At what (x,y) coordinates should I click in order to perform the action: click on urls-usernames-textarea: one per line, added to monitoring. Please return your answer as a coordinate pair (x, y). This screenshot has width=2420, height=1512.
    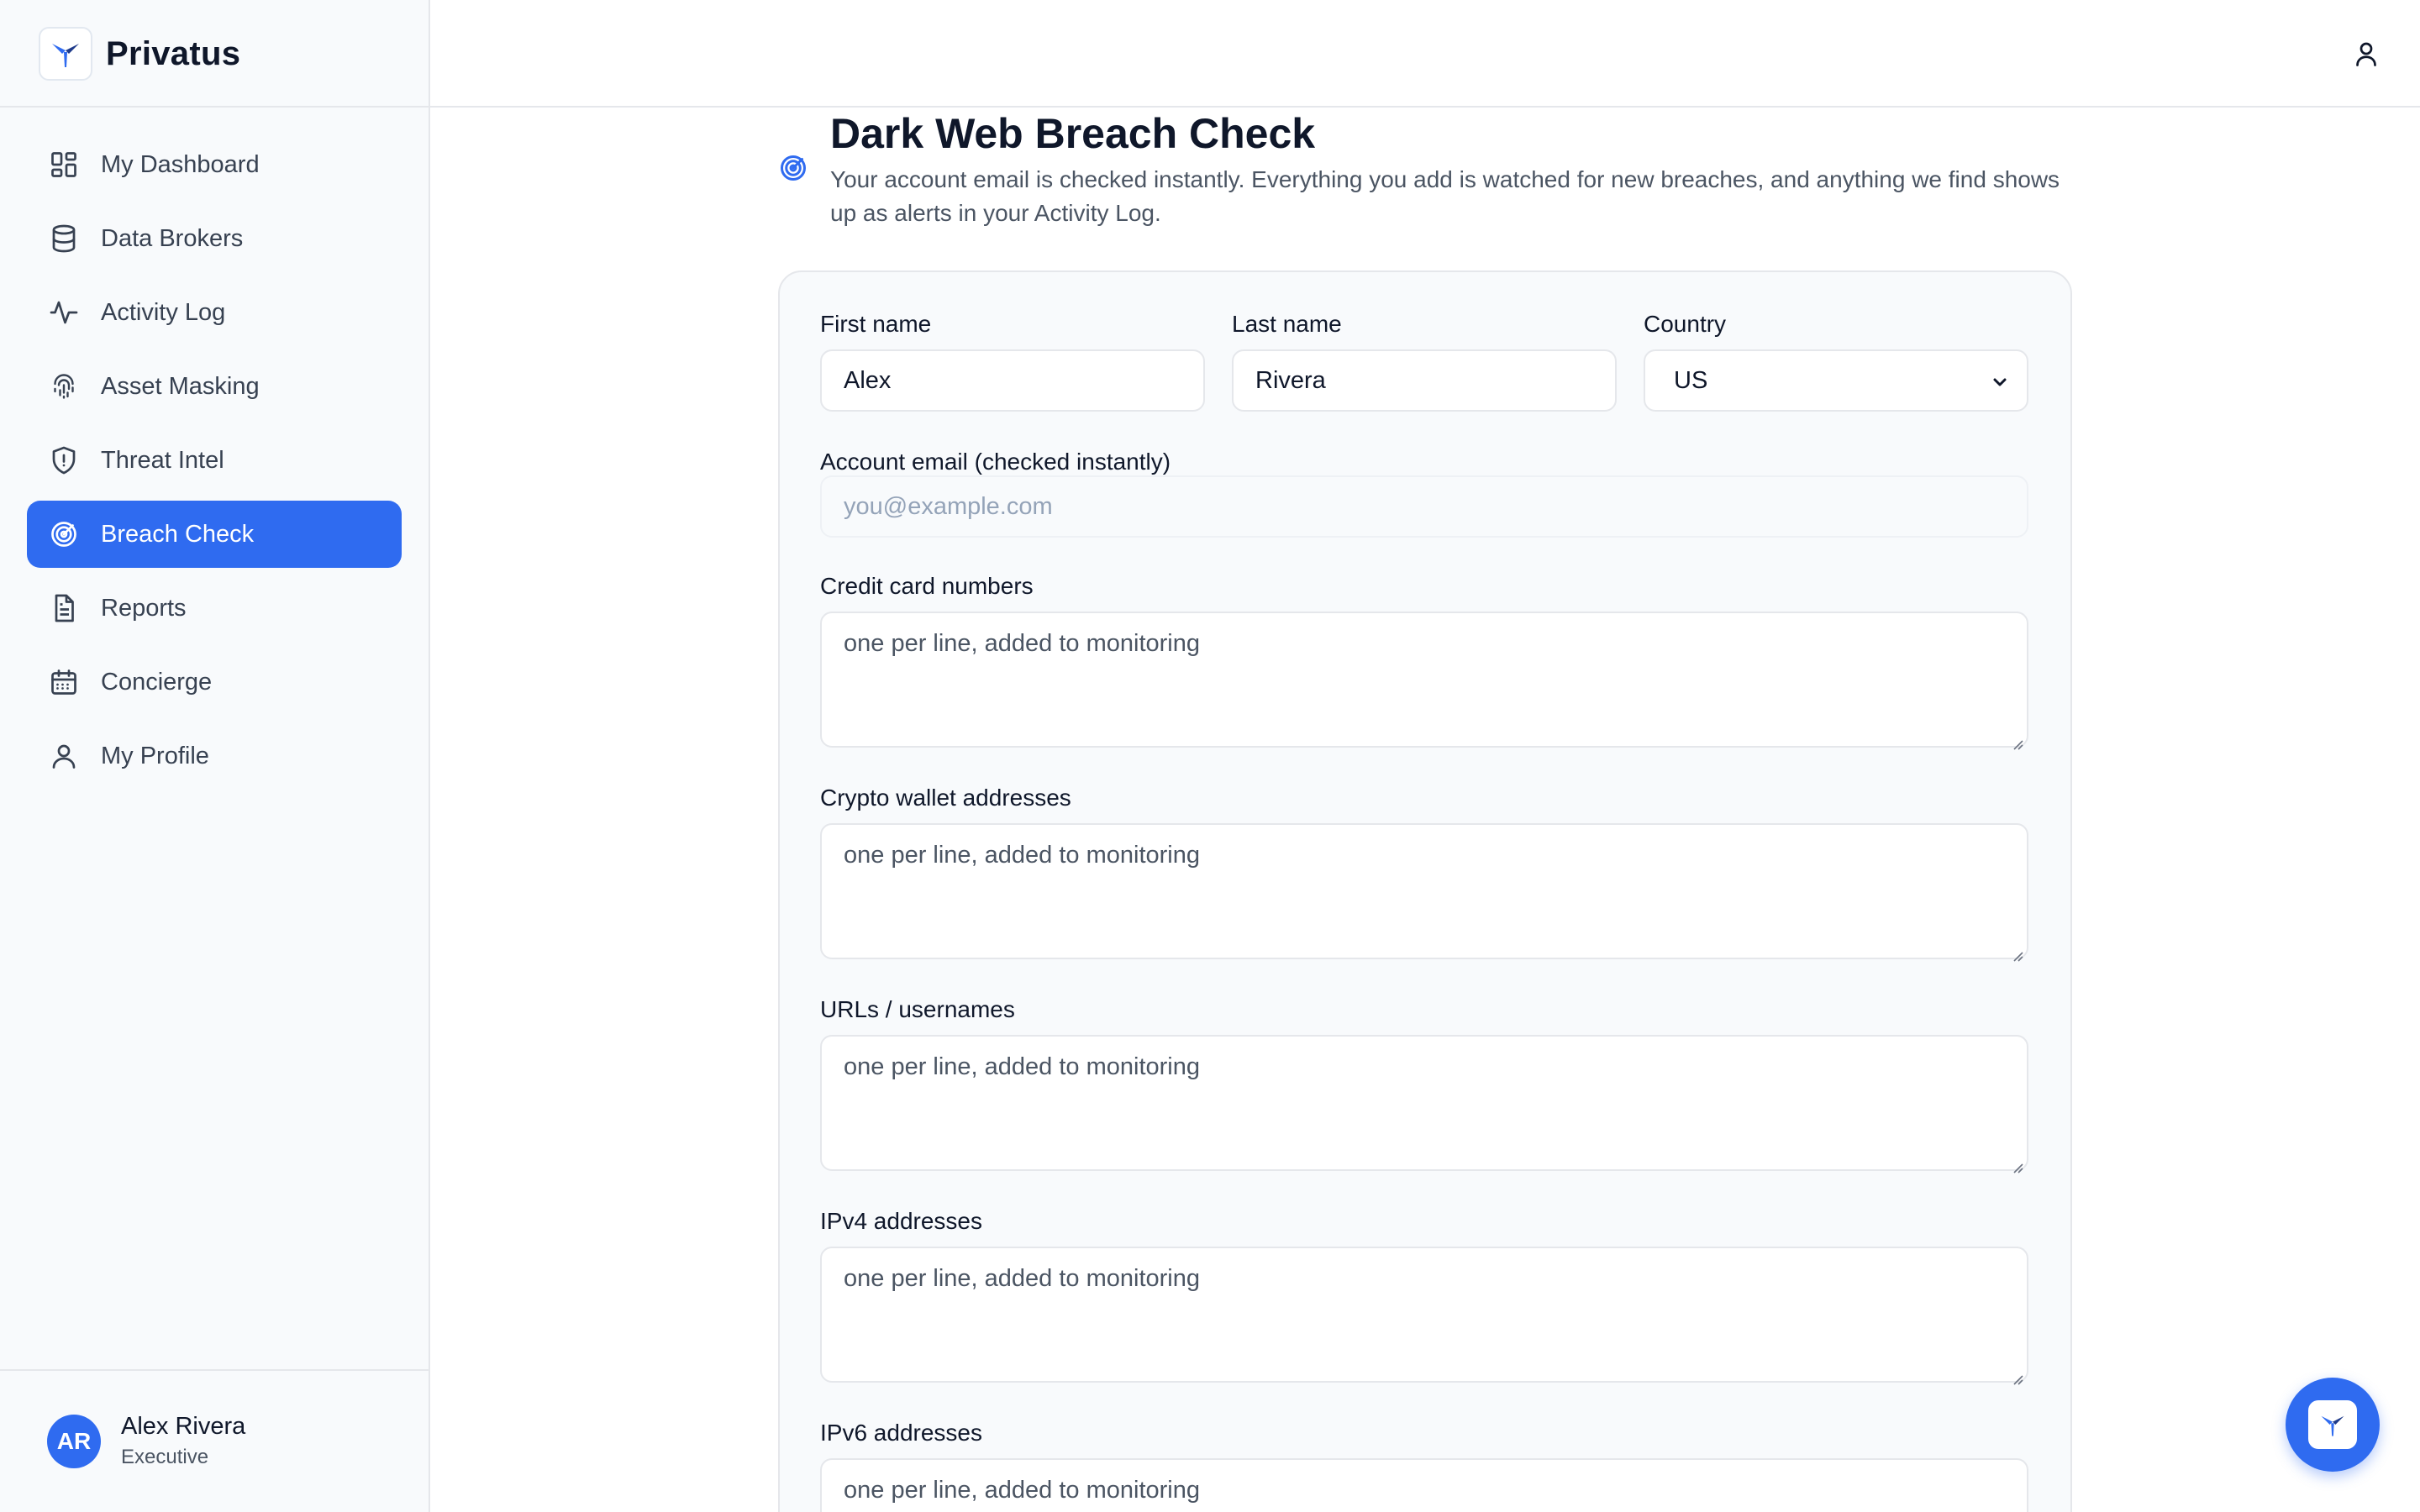
    Looking at the image, I should click on (1424, 1104).